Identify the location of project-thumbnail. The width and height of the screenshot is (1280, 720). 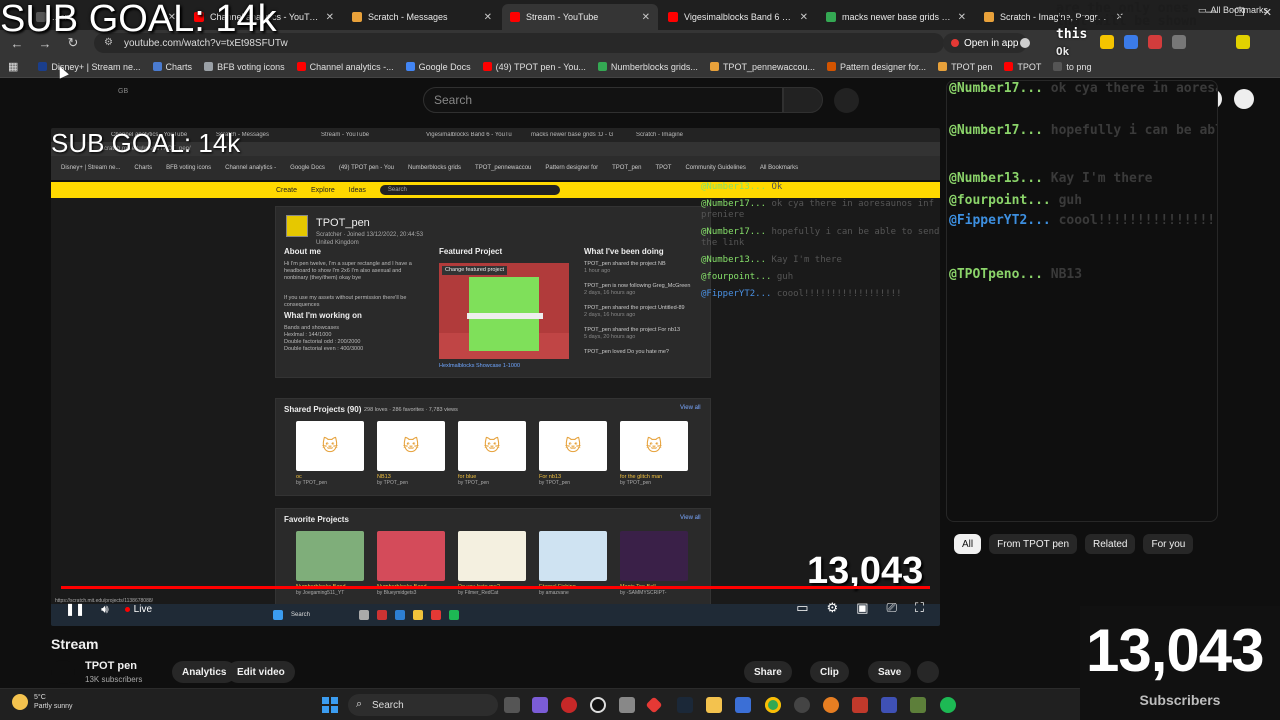
(492, 556).